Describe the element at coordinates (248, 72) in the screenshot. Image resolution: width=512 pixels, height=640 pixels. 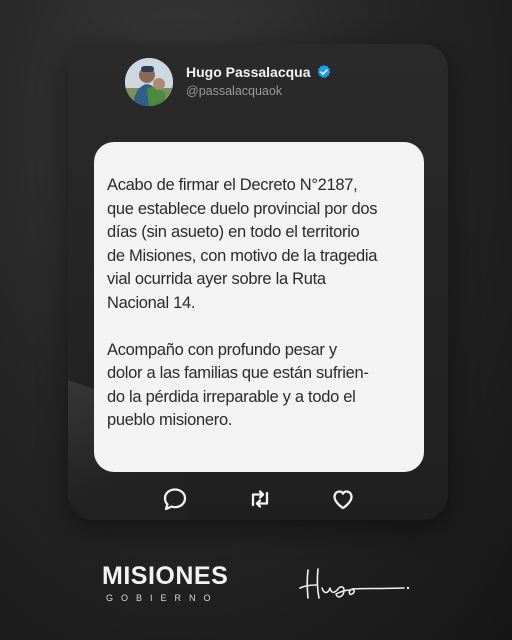
I see `user-name-text: Hugo Passalacqua` at that location.